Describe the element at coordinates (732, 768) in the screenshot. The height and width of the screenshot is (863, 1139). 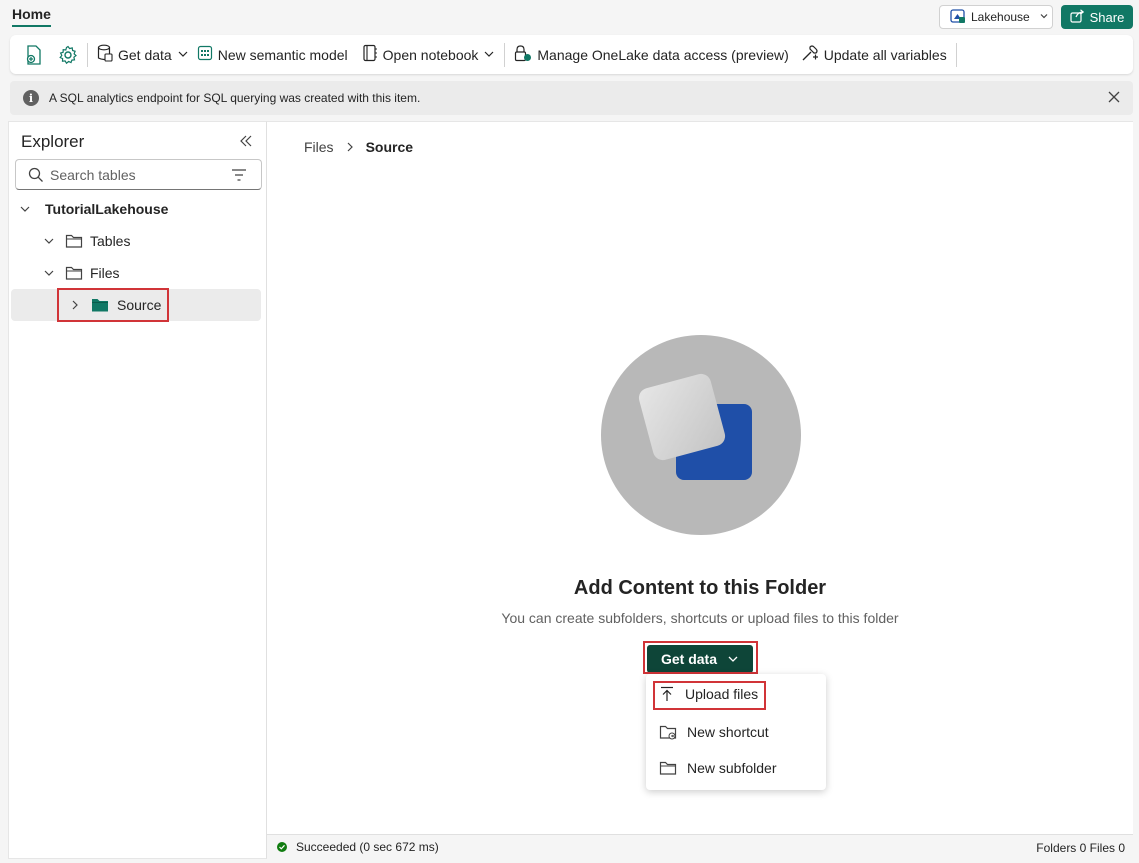
I see `menu-item-label: New subfolder` at that location.